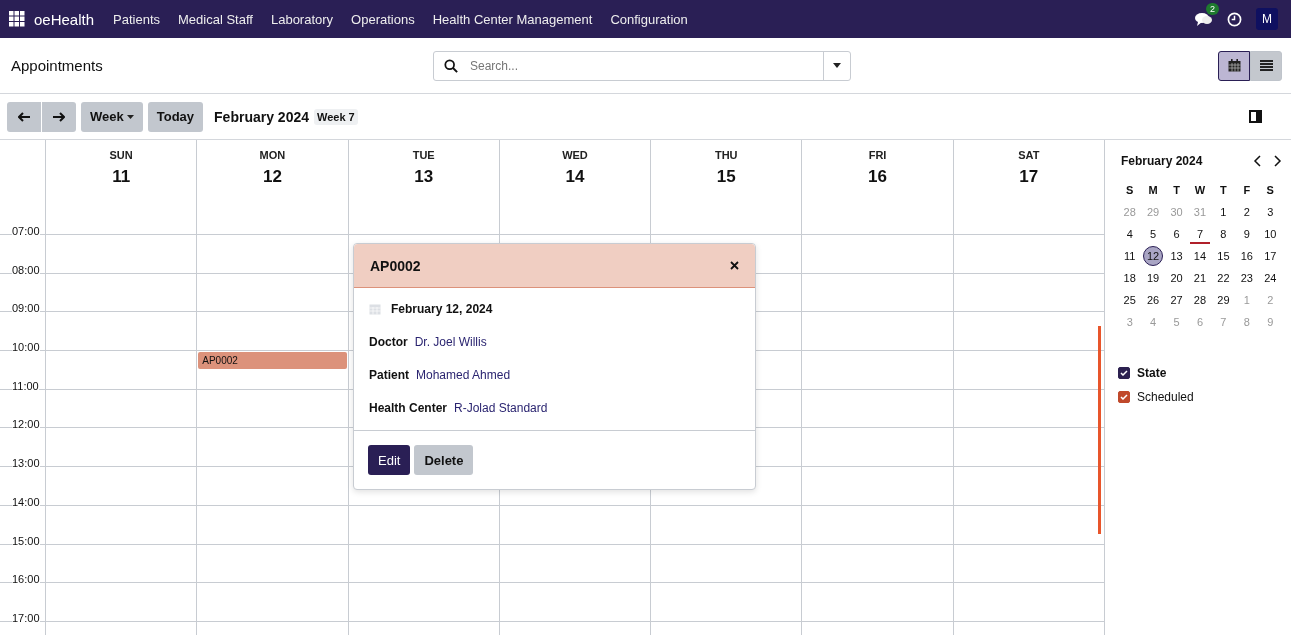 Image resolution: width=1291 pixels, height=635 pixels. I want to click on hour-label: 09:00, so click(26, 308).